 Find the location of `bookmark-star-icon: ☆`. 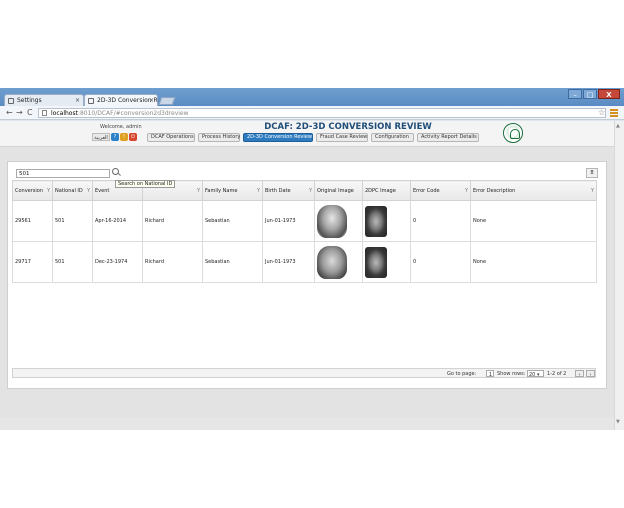

bookmark-star-icon: ☆ is located at coordinates (601, 113).